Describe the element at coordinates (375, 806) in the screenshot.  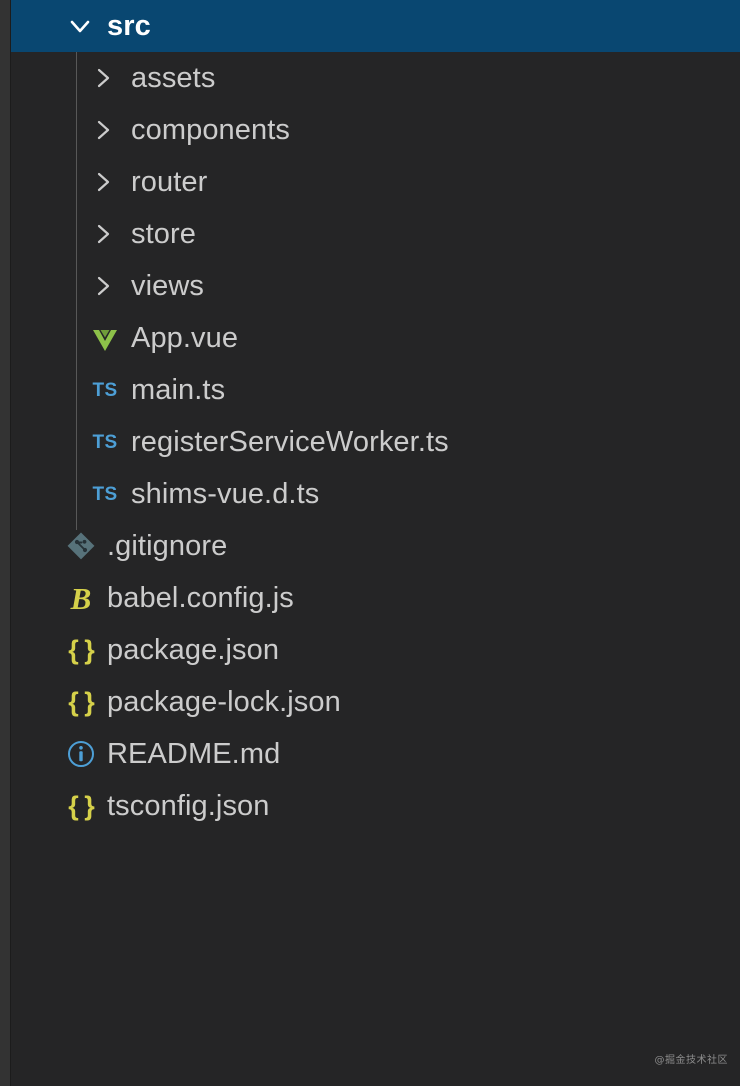
I see `tree-row: { } tsconfig.json` at that location.